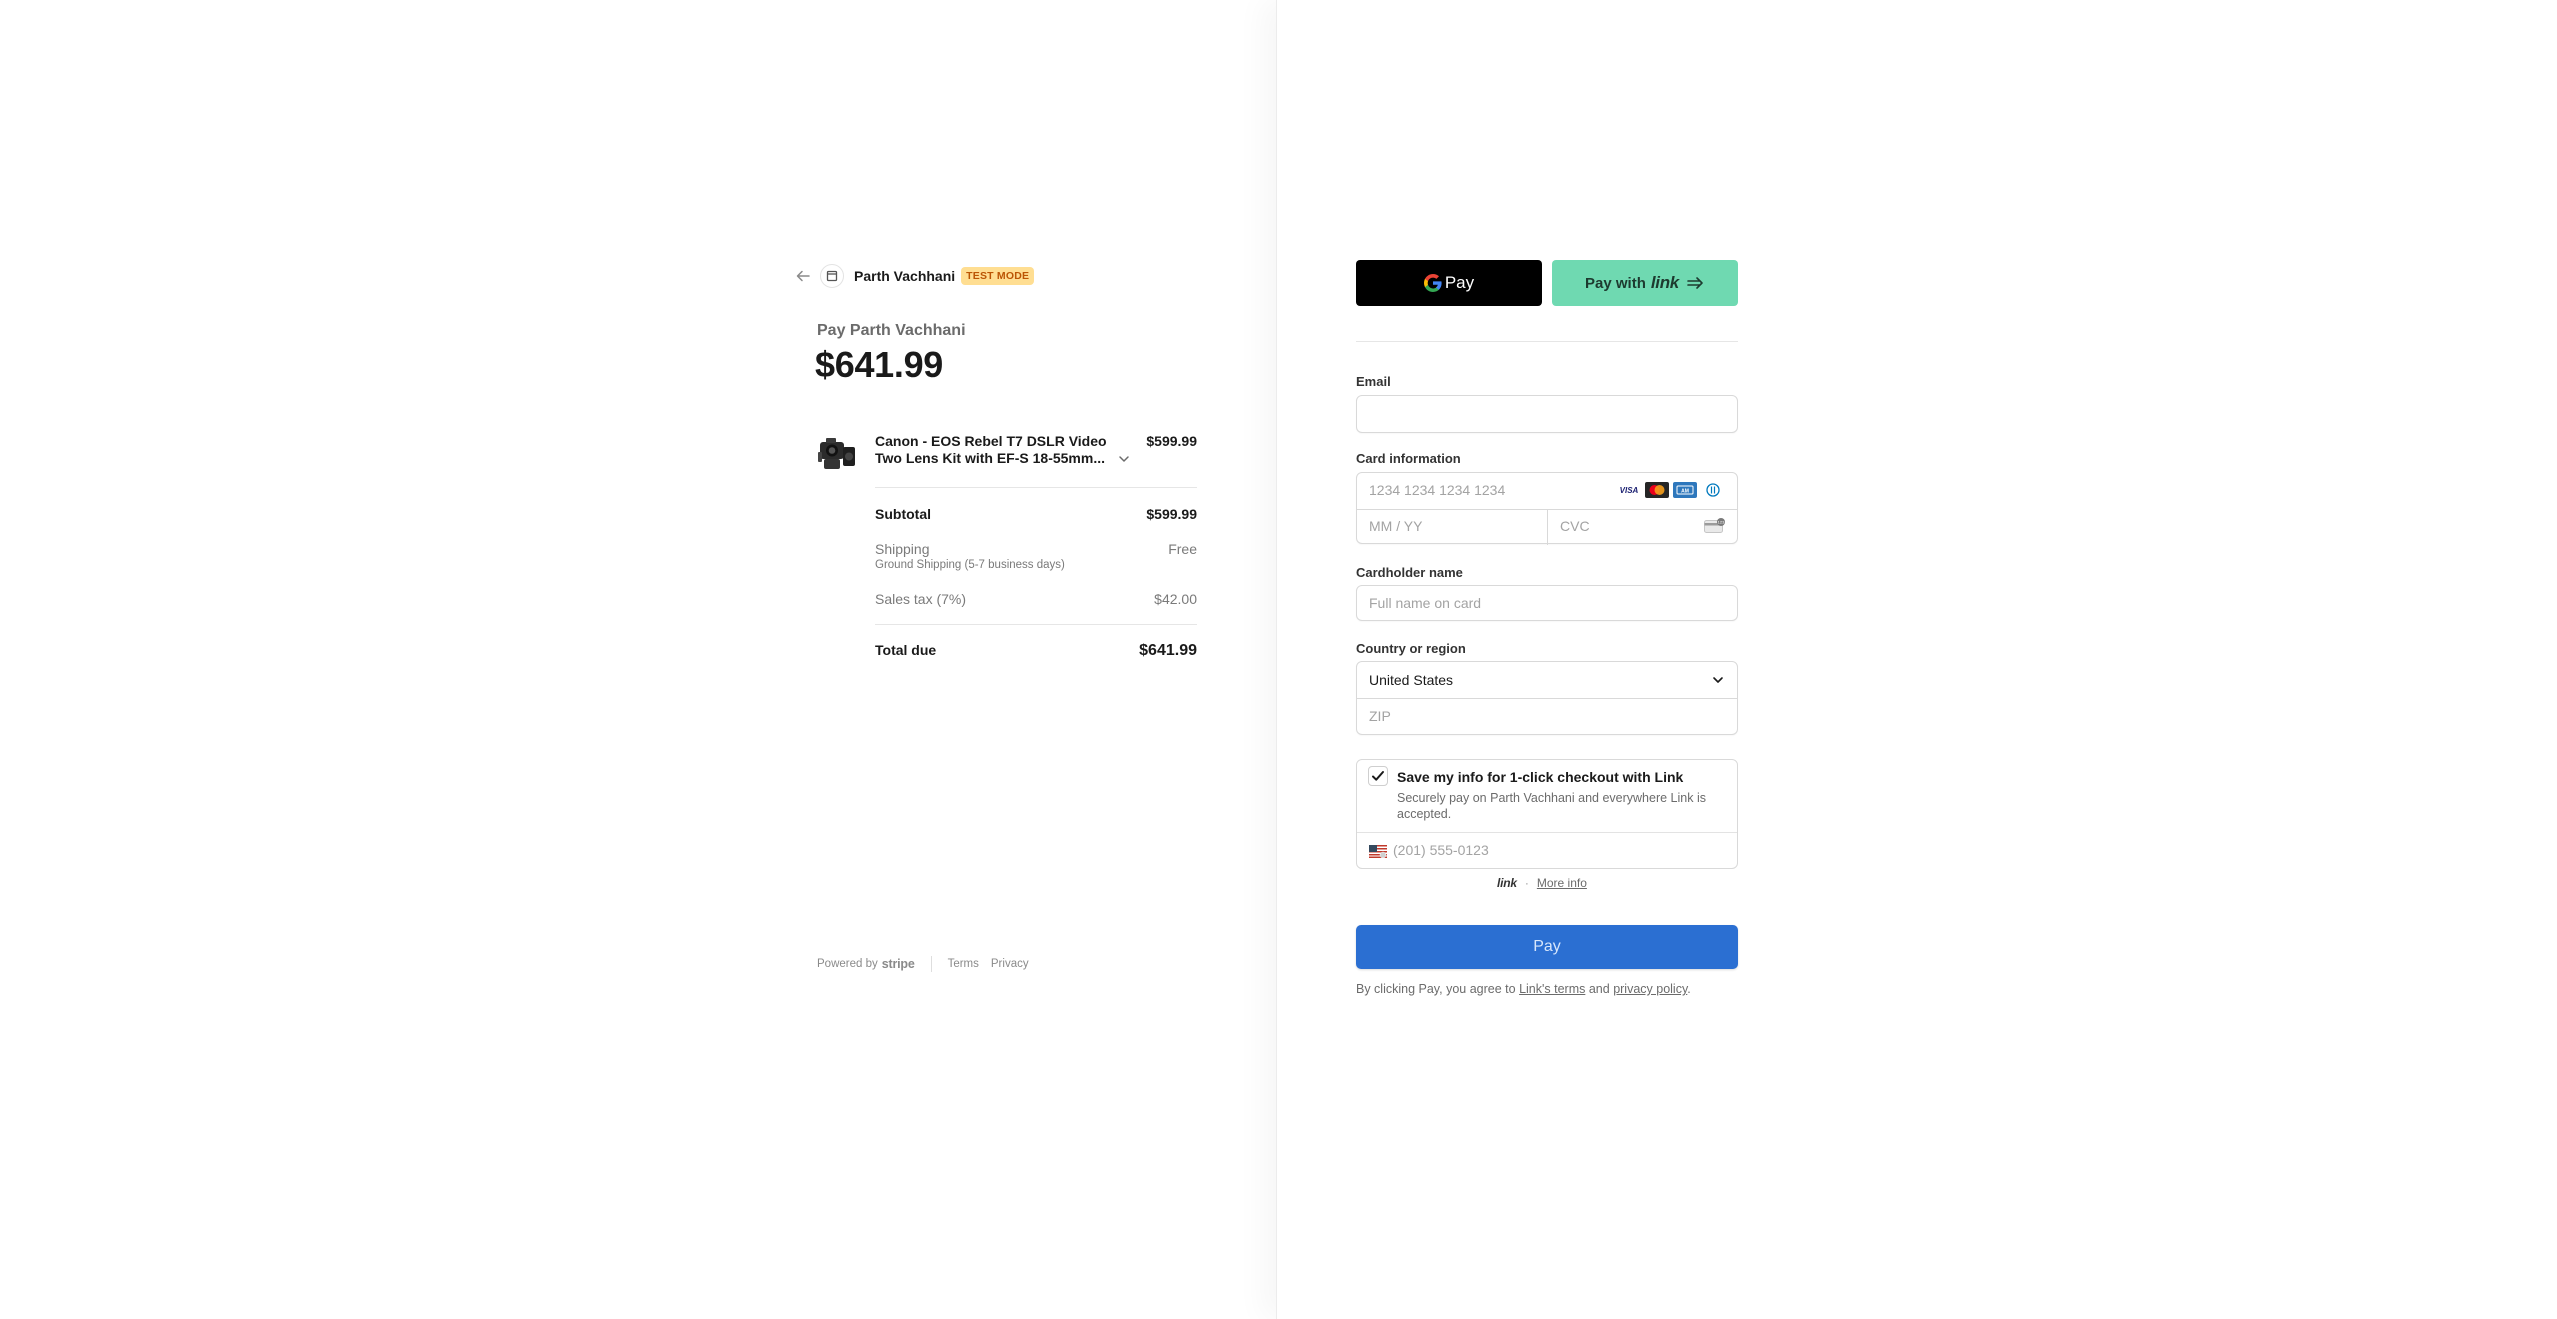 This screenshot has width=2557, height=1319. I want to click on cvc-input: CVC 123, so click(1643, 527).